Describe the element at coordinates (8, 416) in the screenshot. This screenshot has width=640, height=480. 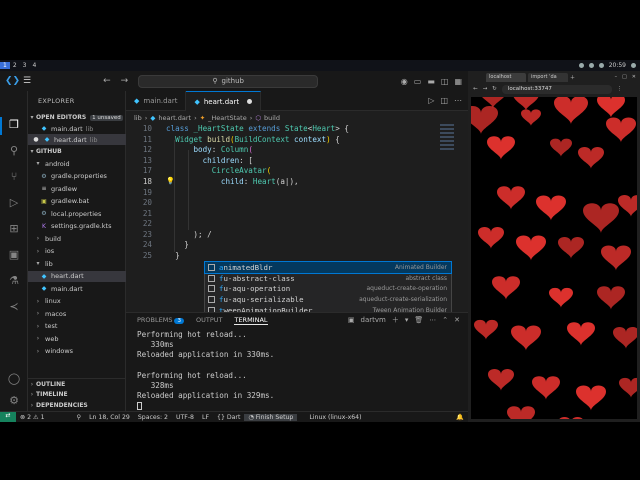
I see `remote-icon: ⇄` at that location.